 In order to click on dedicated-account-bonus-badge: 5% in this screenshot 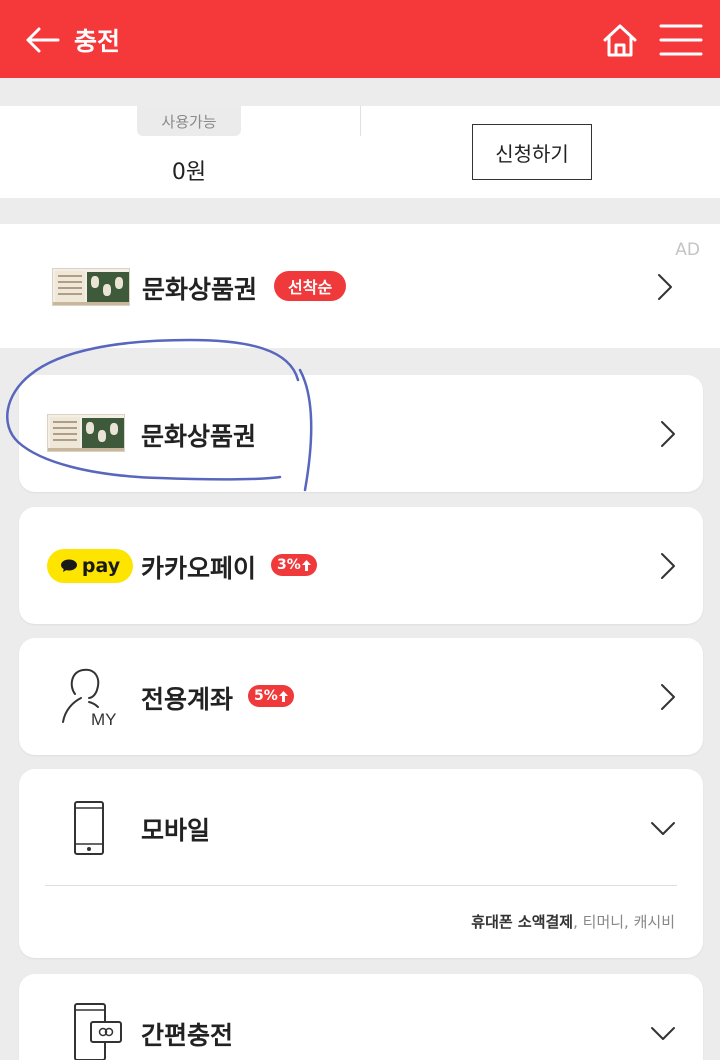, I will do `click(271, 696)`.